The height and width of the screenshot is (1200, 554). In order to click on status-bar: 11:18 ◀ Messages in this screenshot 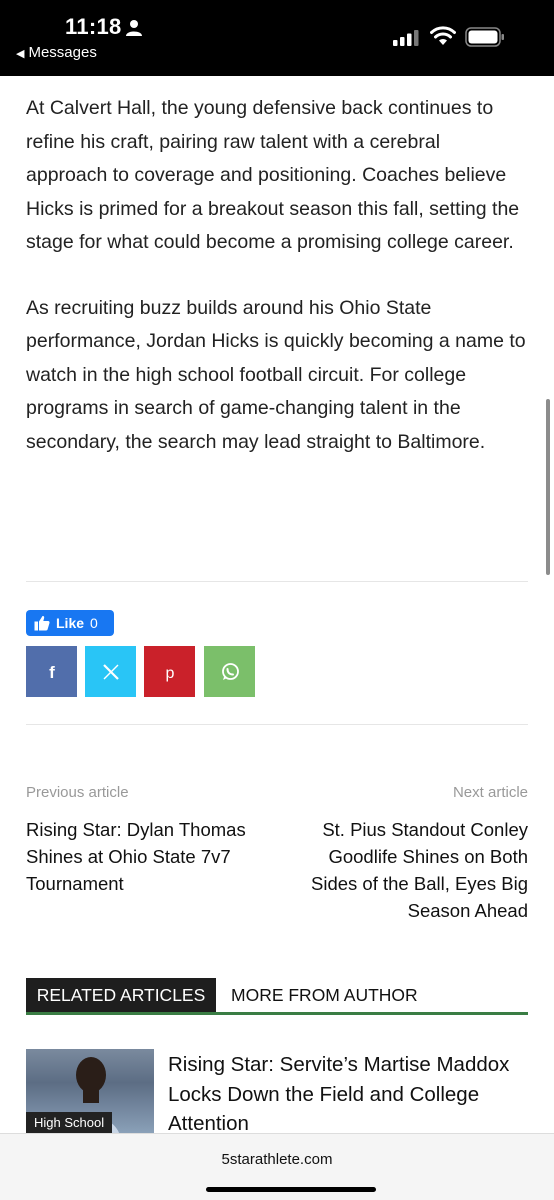, I will do `click(277, 38)`.